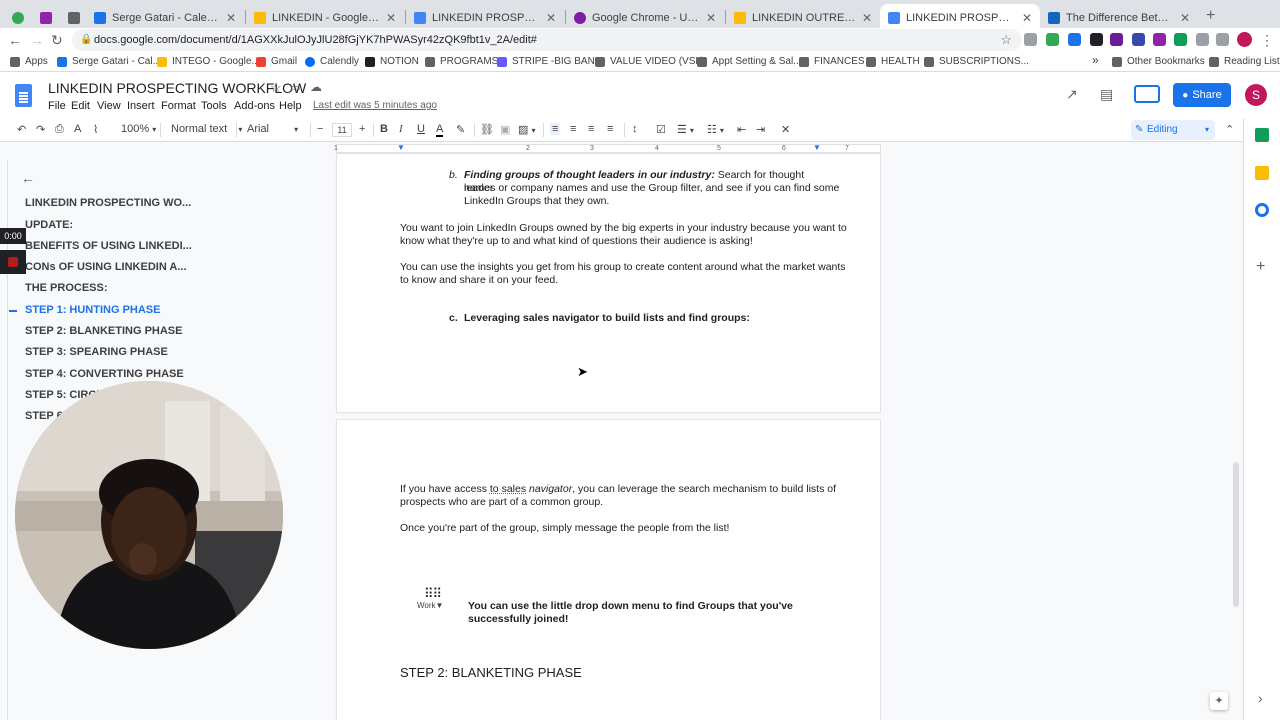 Image resolution: width=1280 pixels, height=720 pixels. Describe the element at coordinates (320, 129) in the screenshot. I see `decrease-font-size-button: −` at that location.